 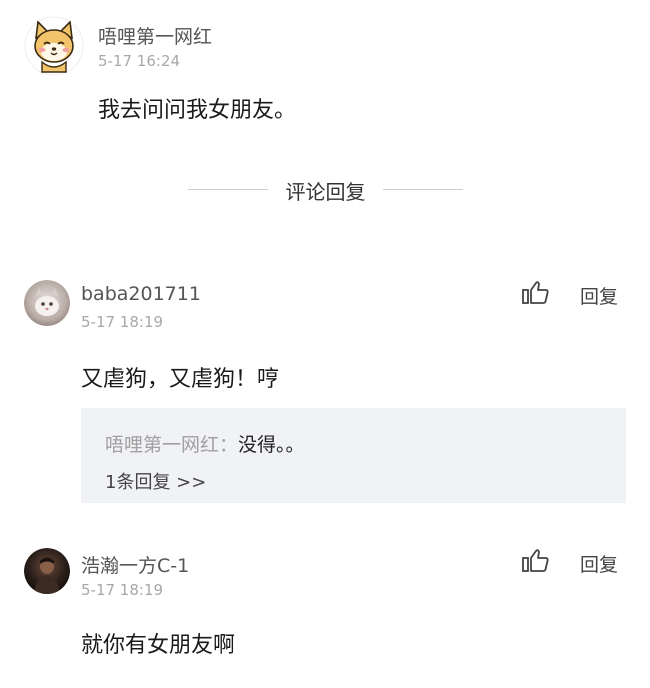 I want to click on nested-reply-author: 唔哩第一网红：, so click(x=171, y=445).